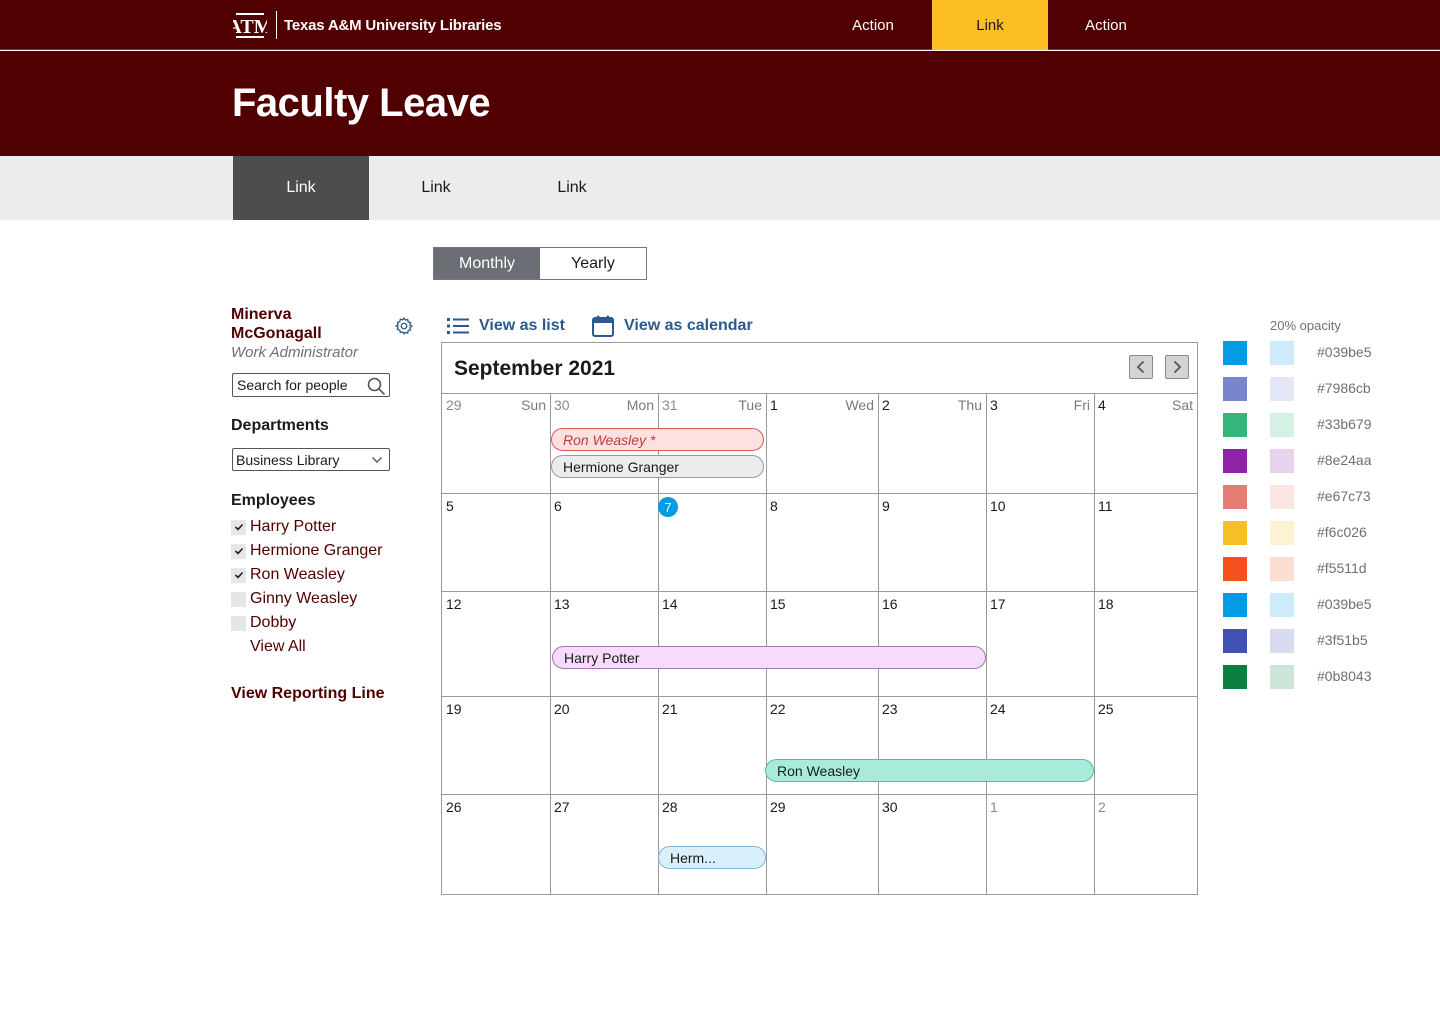 The width and height of the screenshot is (1440, 1024). What do you see at coordinates (307, 551) in the screenshot?
I see `employee-item: Hermione Granger` at bounding box center [307, 551].